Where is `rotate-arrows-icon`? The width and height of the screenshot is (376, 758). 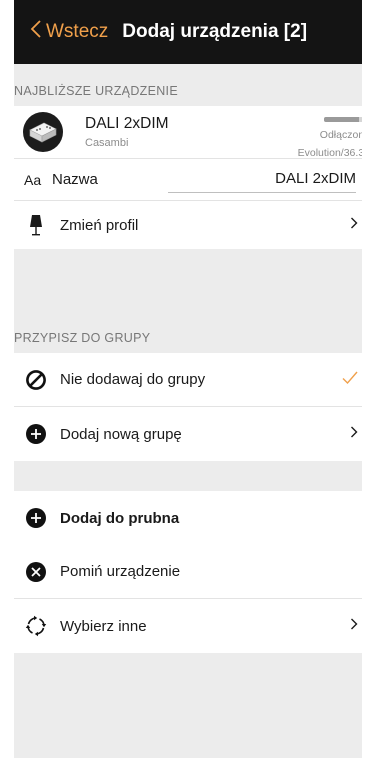 rotate-arrows-icon is located at coordinates (36, 626).